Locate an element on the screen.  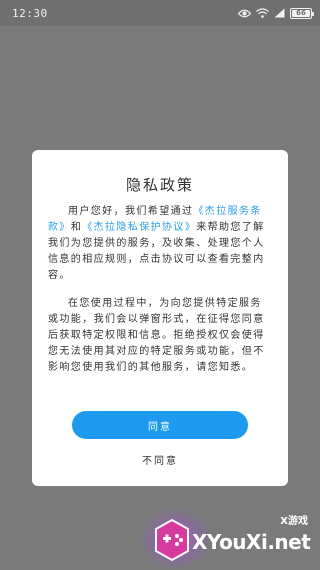
status-icons: 66 is located at coordinates (276, 13).